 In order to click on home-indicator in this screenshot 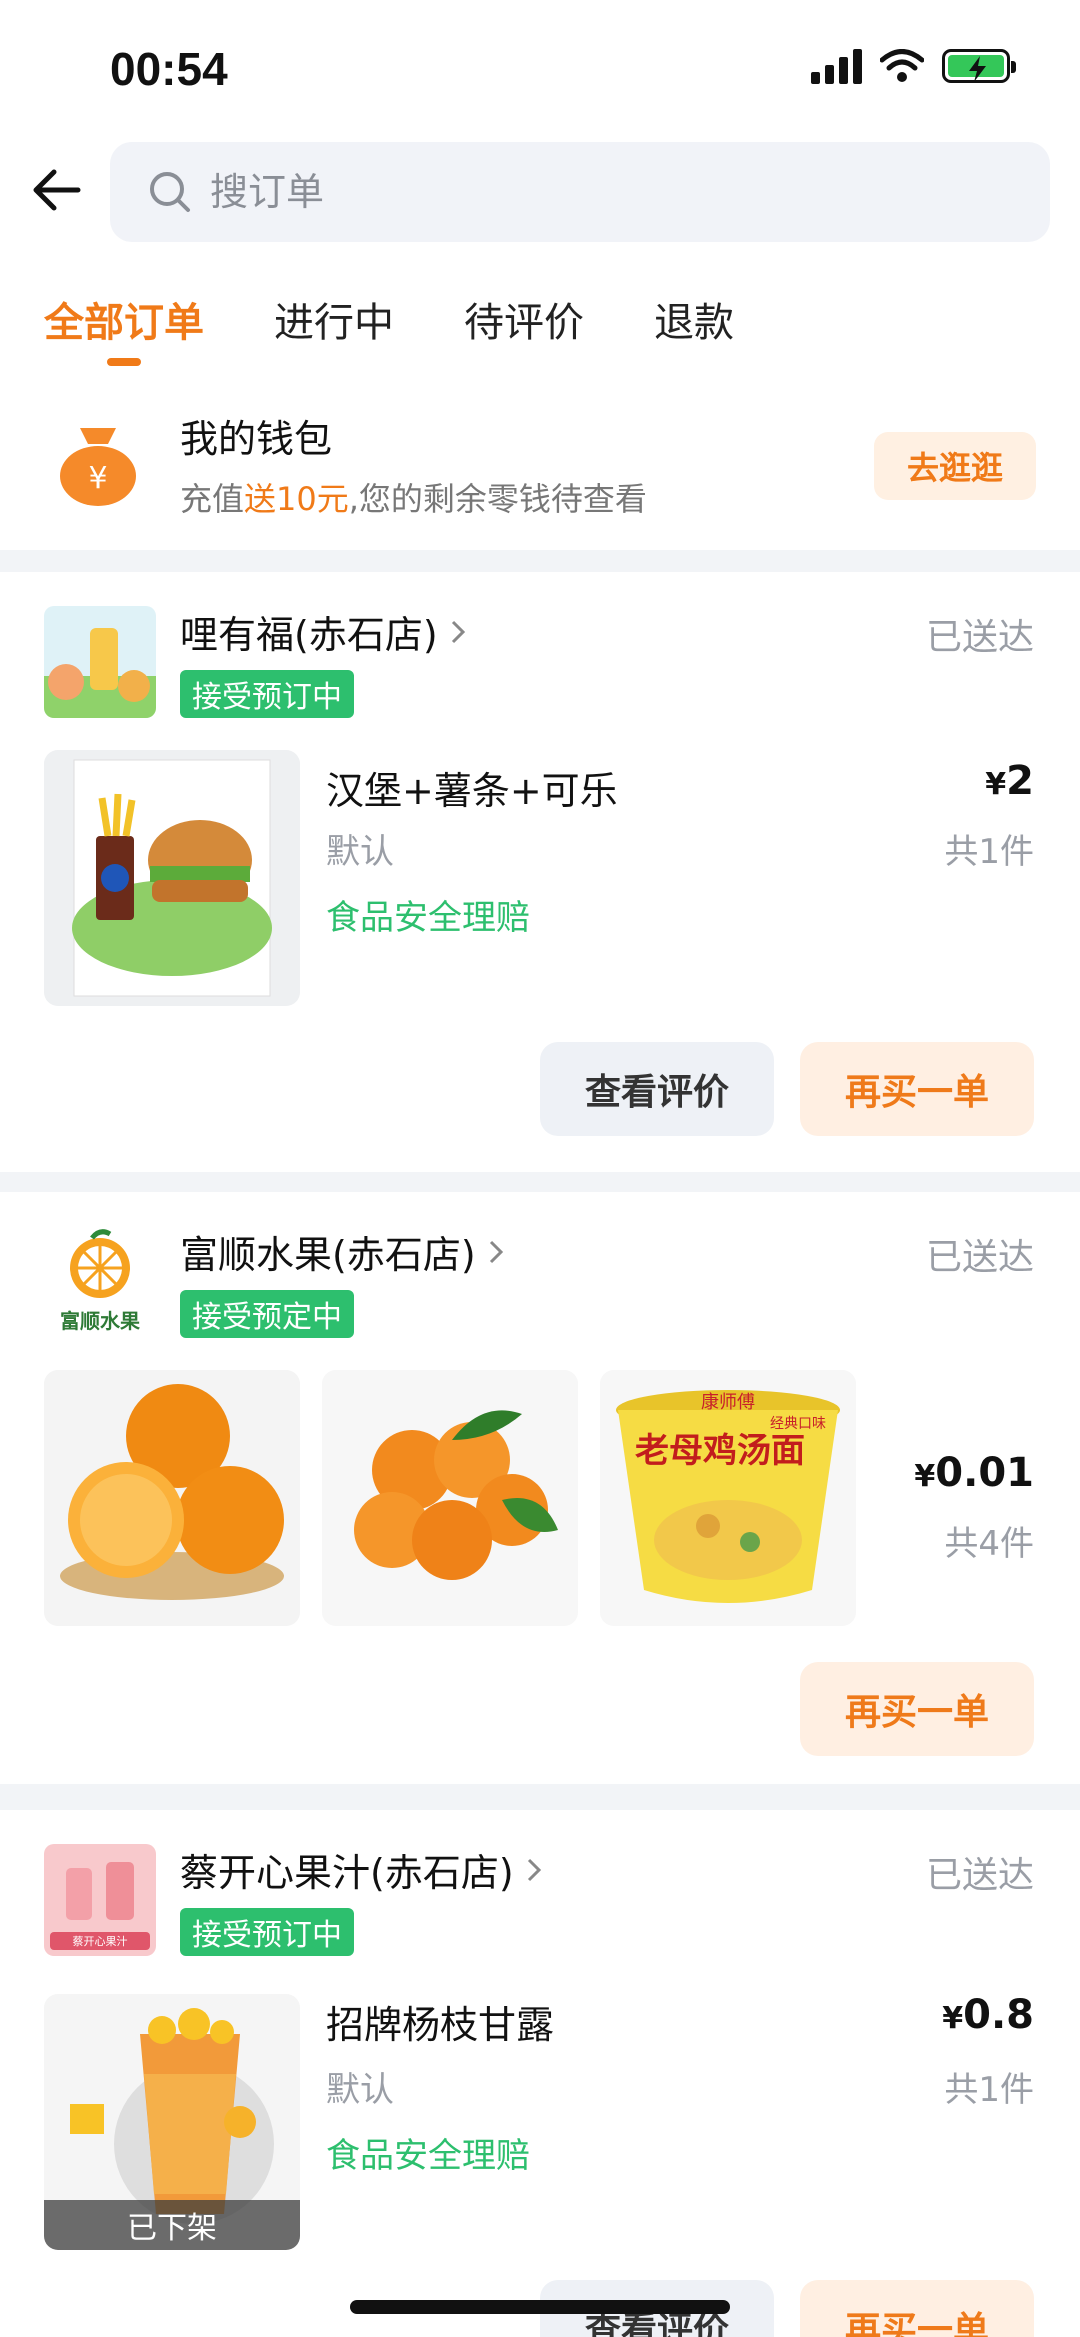, I will do `click(540, 2307)`.